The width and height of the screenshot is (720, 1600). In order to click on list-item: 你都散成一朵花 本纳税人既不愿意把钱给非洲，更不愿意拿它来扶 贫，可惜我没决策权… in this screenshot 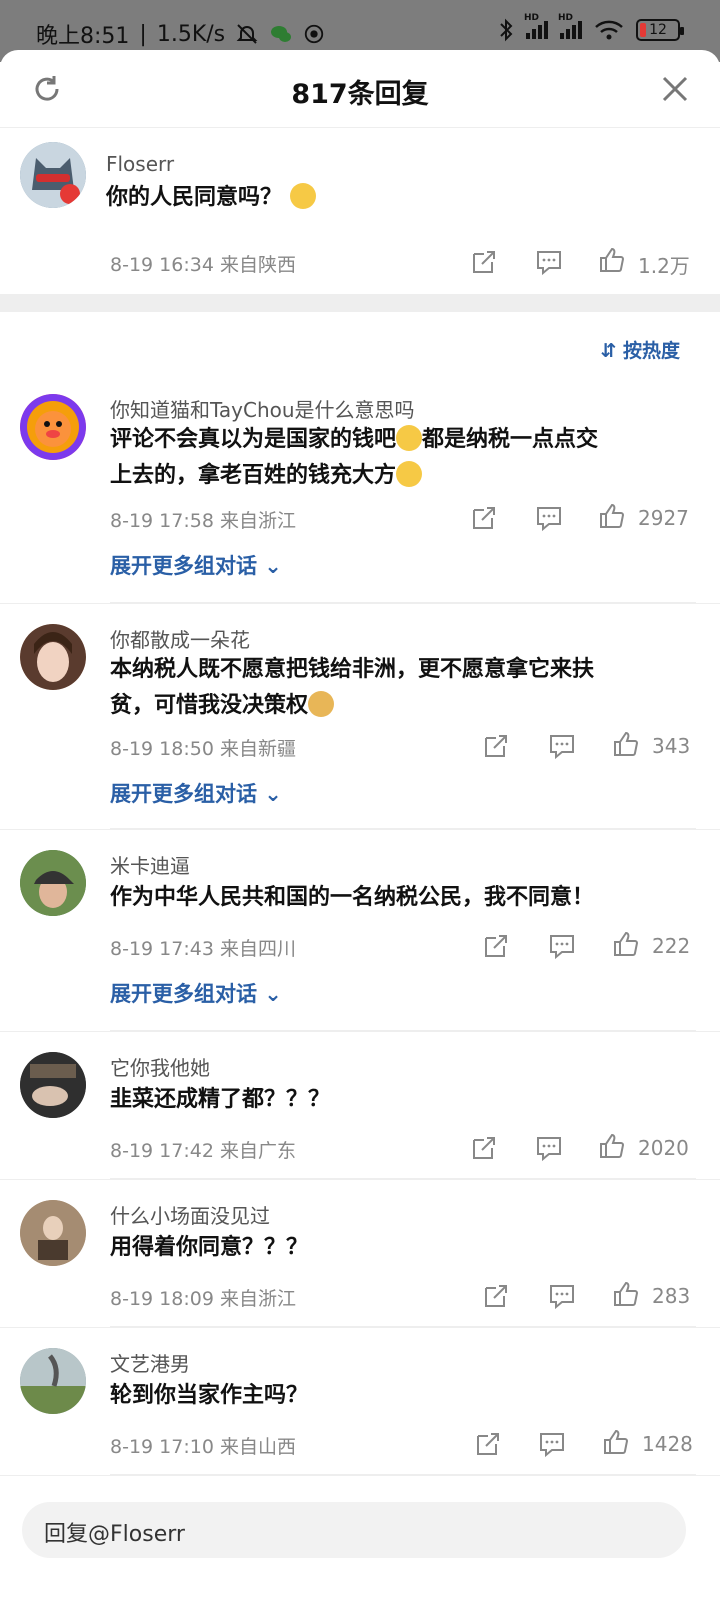, I will do `click(360, 717)`.